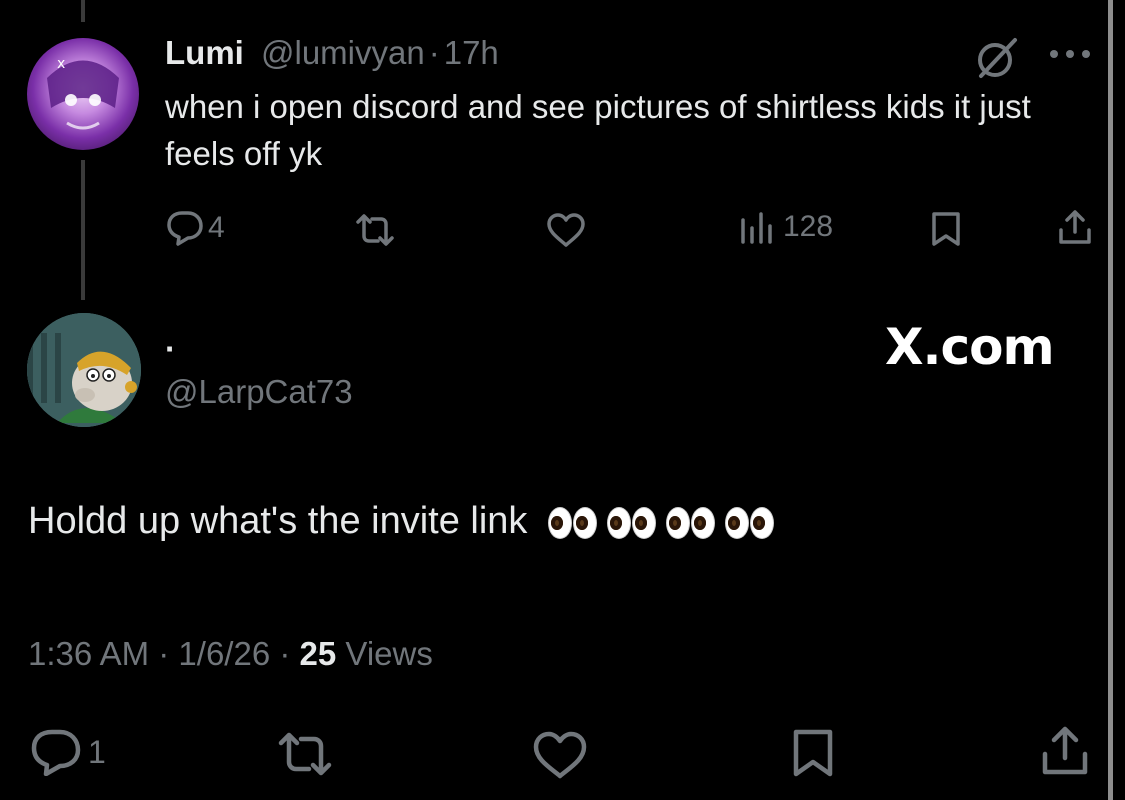 The image size is (1125, 800). What do you see at coordinates (216, 227) in the screenshot?
I see `reply-count: 4` at bounding box center [216, 227].